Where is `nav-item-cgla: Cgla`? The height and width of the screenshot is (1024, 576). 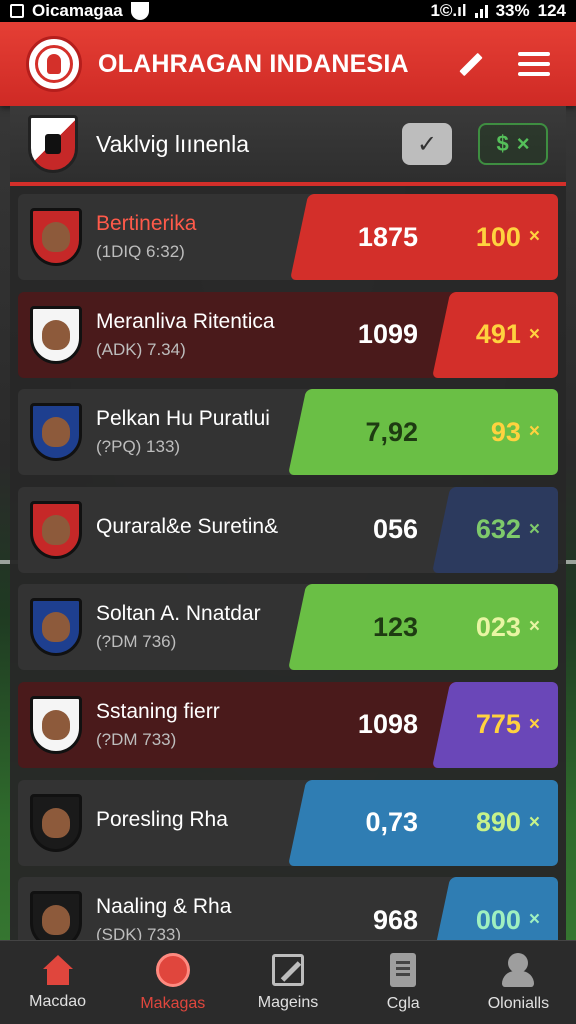
nav-item-cgla: Cgla is located at coordinates (403, 982).